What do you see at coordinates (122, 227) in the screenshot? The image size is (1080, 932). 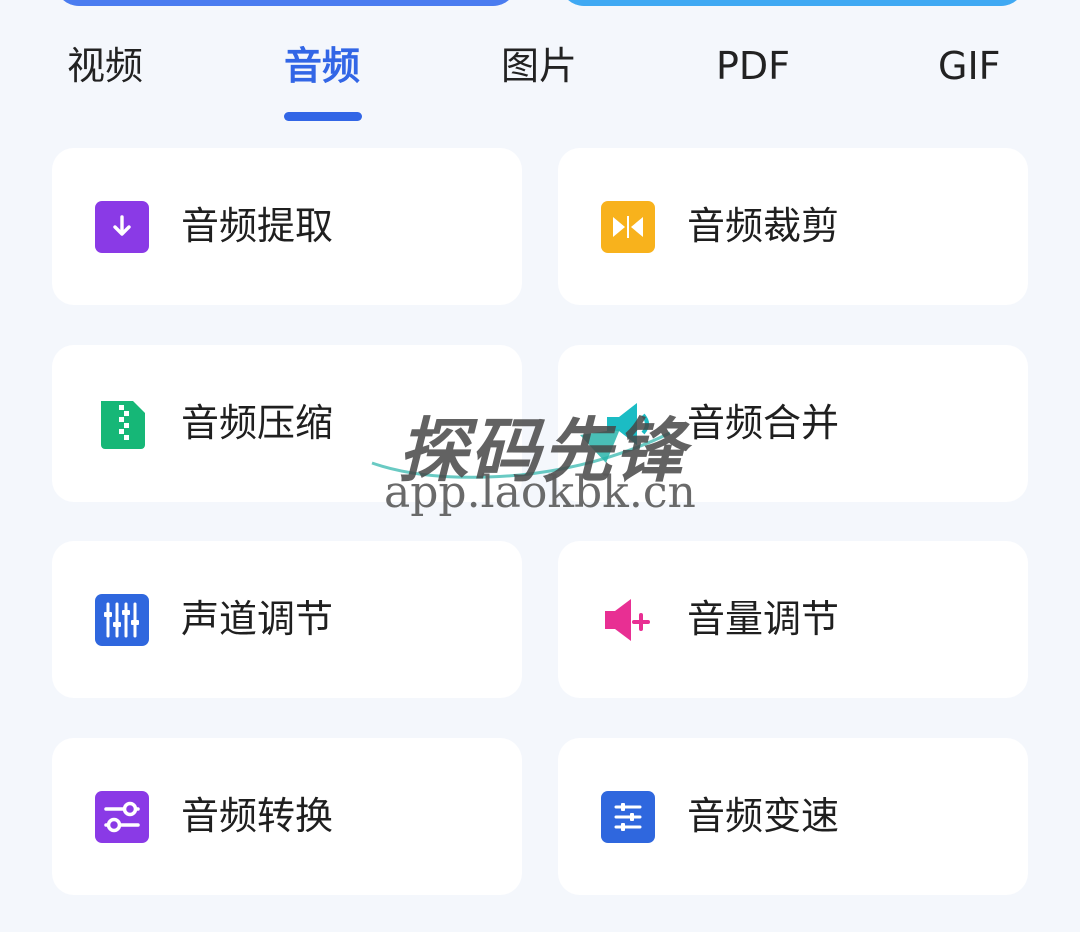 I see `download-icon` at bounding box center [122, 227].